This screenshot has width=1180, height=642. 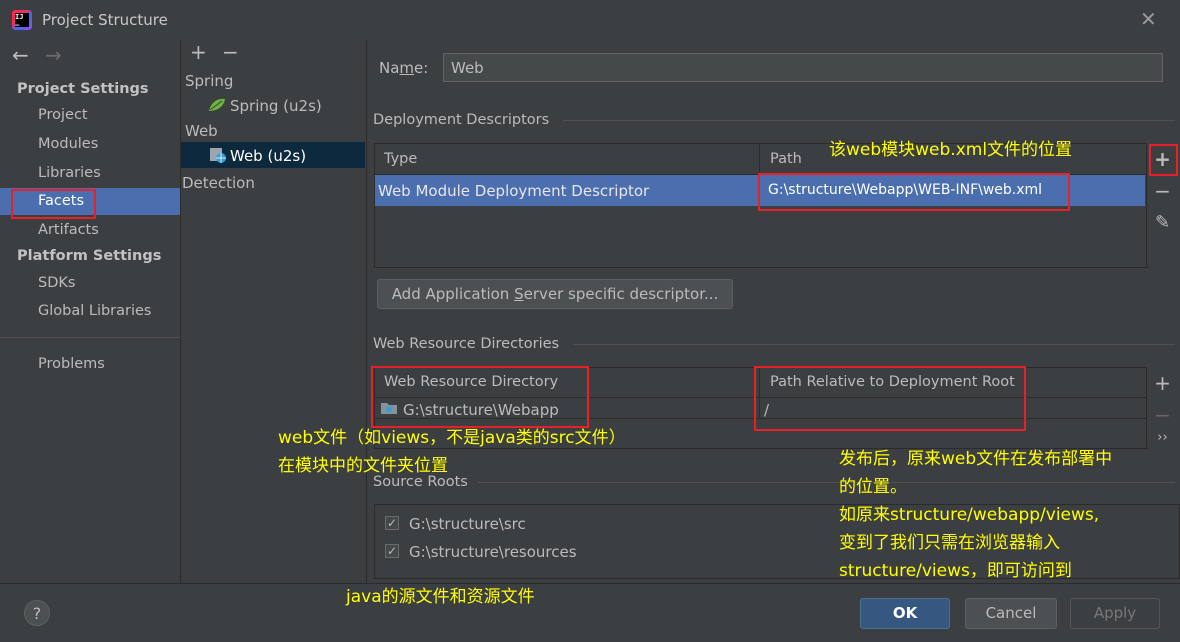 I want to click on source-root-checkbox-resources: ✓, so click(x=392, y=551).